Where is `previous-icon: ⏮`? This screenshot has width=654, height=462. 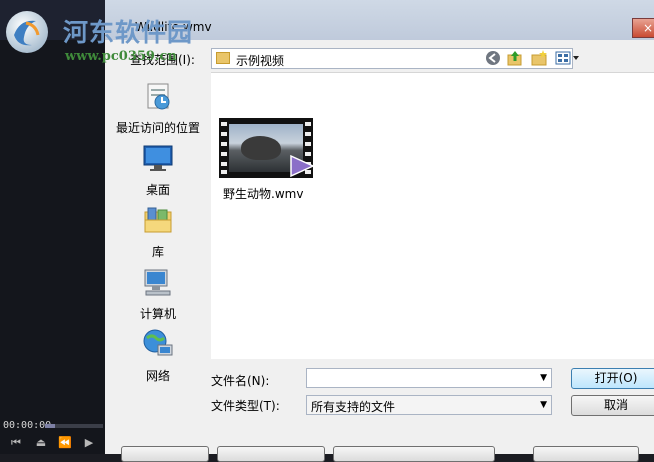
previous-icon: ⏮ is located at coordinates (16, 443).